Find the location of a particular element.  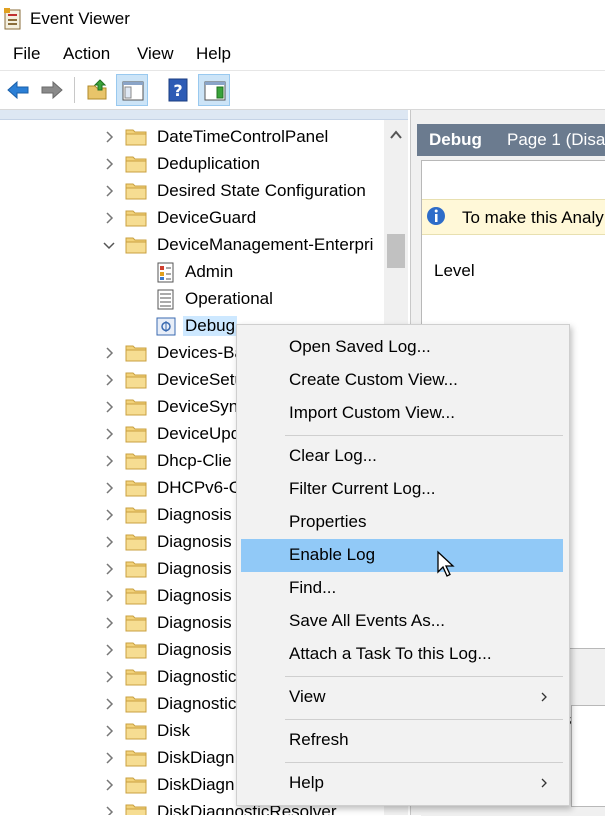

admin-log-icon is located at coordinates (165, 272).